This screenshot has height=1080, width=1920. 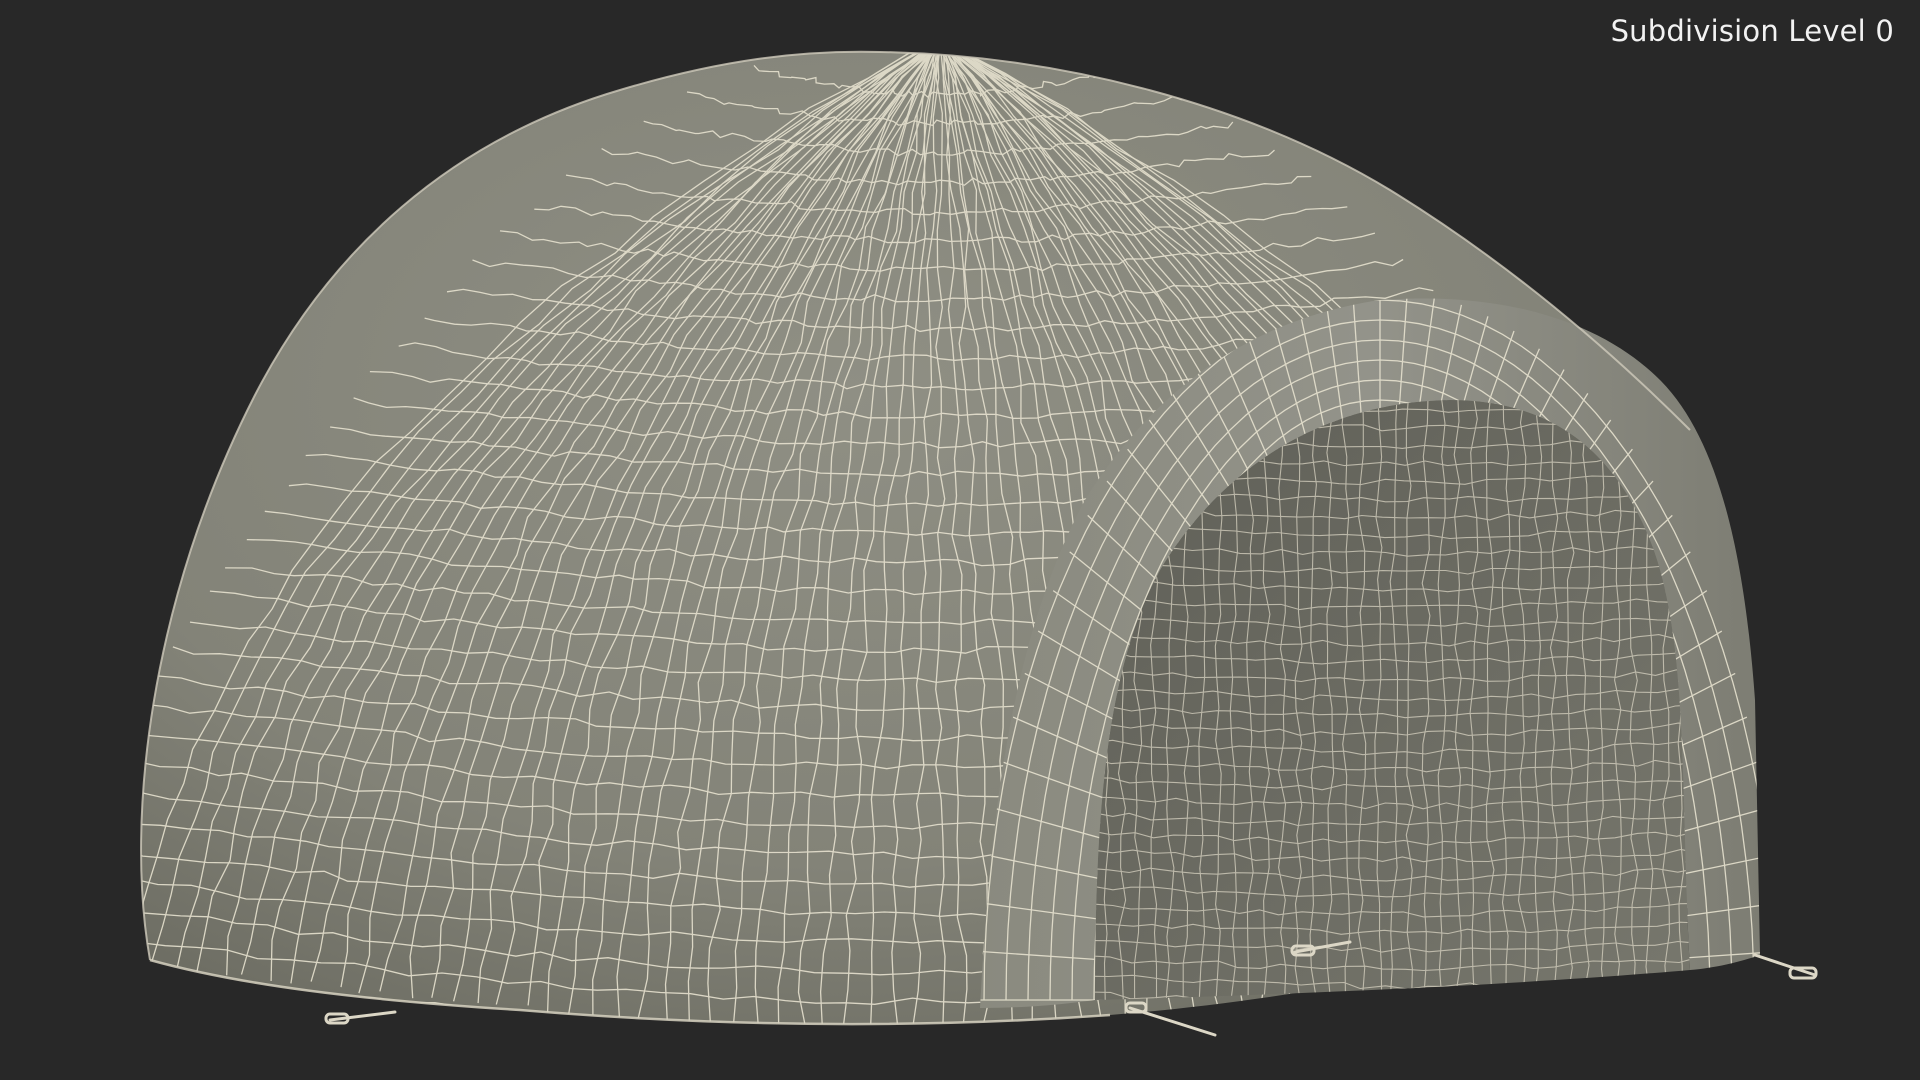 What do you see at coordinates (1752, 31) in the screenshot?
I see `subdivision-level-label: Subdivision Level 0` at bounding box center [1752, 31].